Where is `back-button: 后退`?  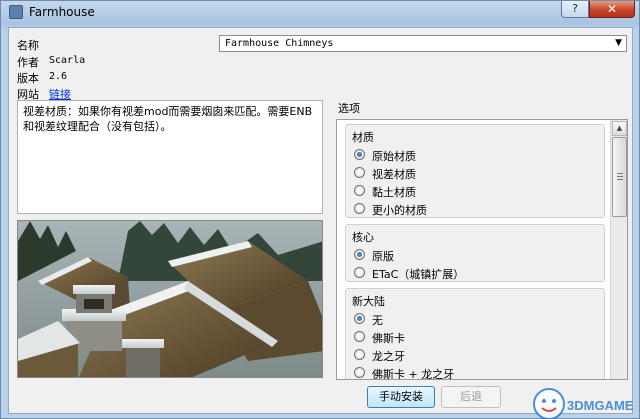
back-button: 后退 is located at coordinates (471, 397).